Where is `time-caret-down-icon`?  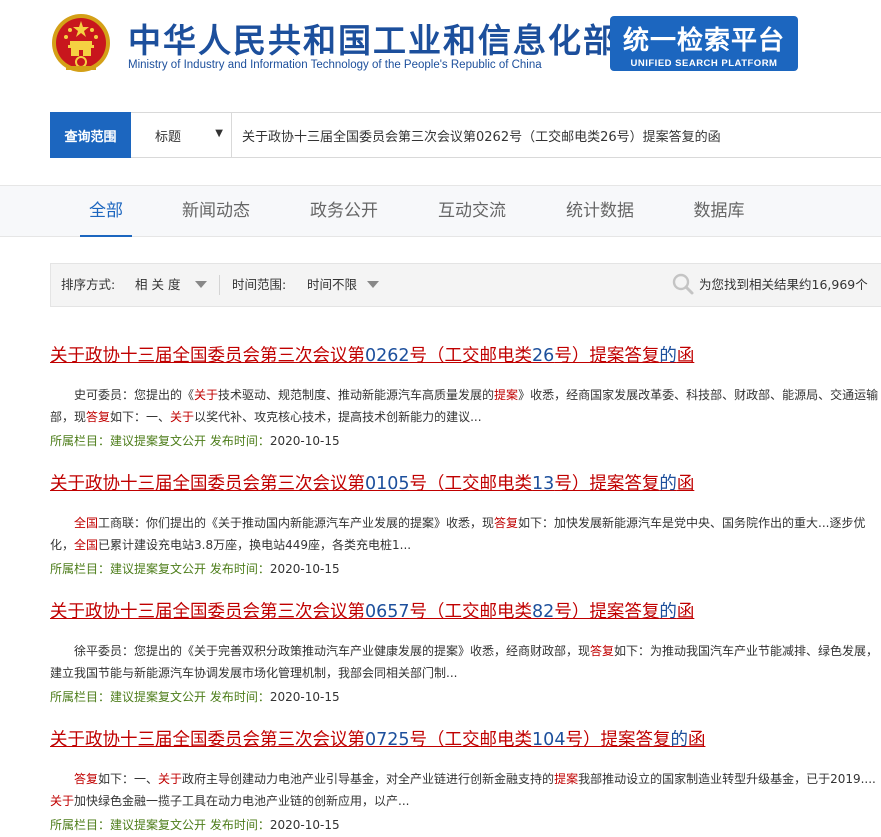
time-caret-down-icon is located at coordinates (373, 284).